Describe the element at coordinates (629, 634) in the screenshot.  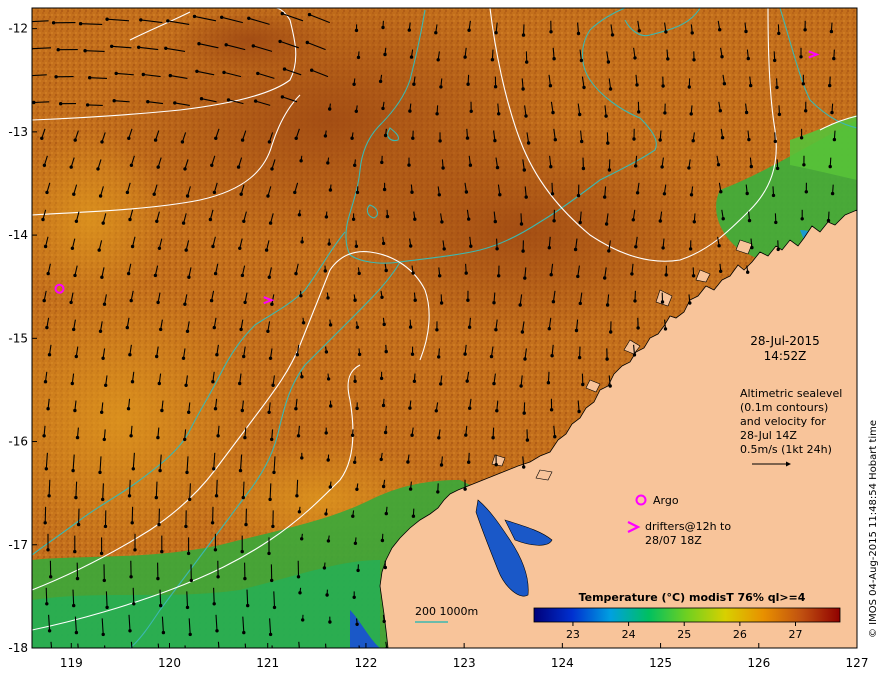
I see `colorbar-tick-label: 24` at that location.